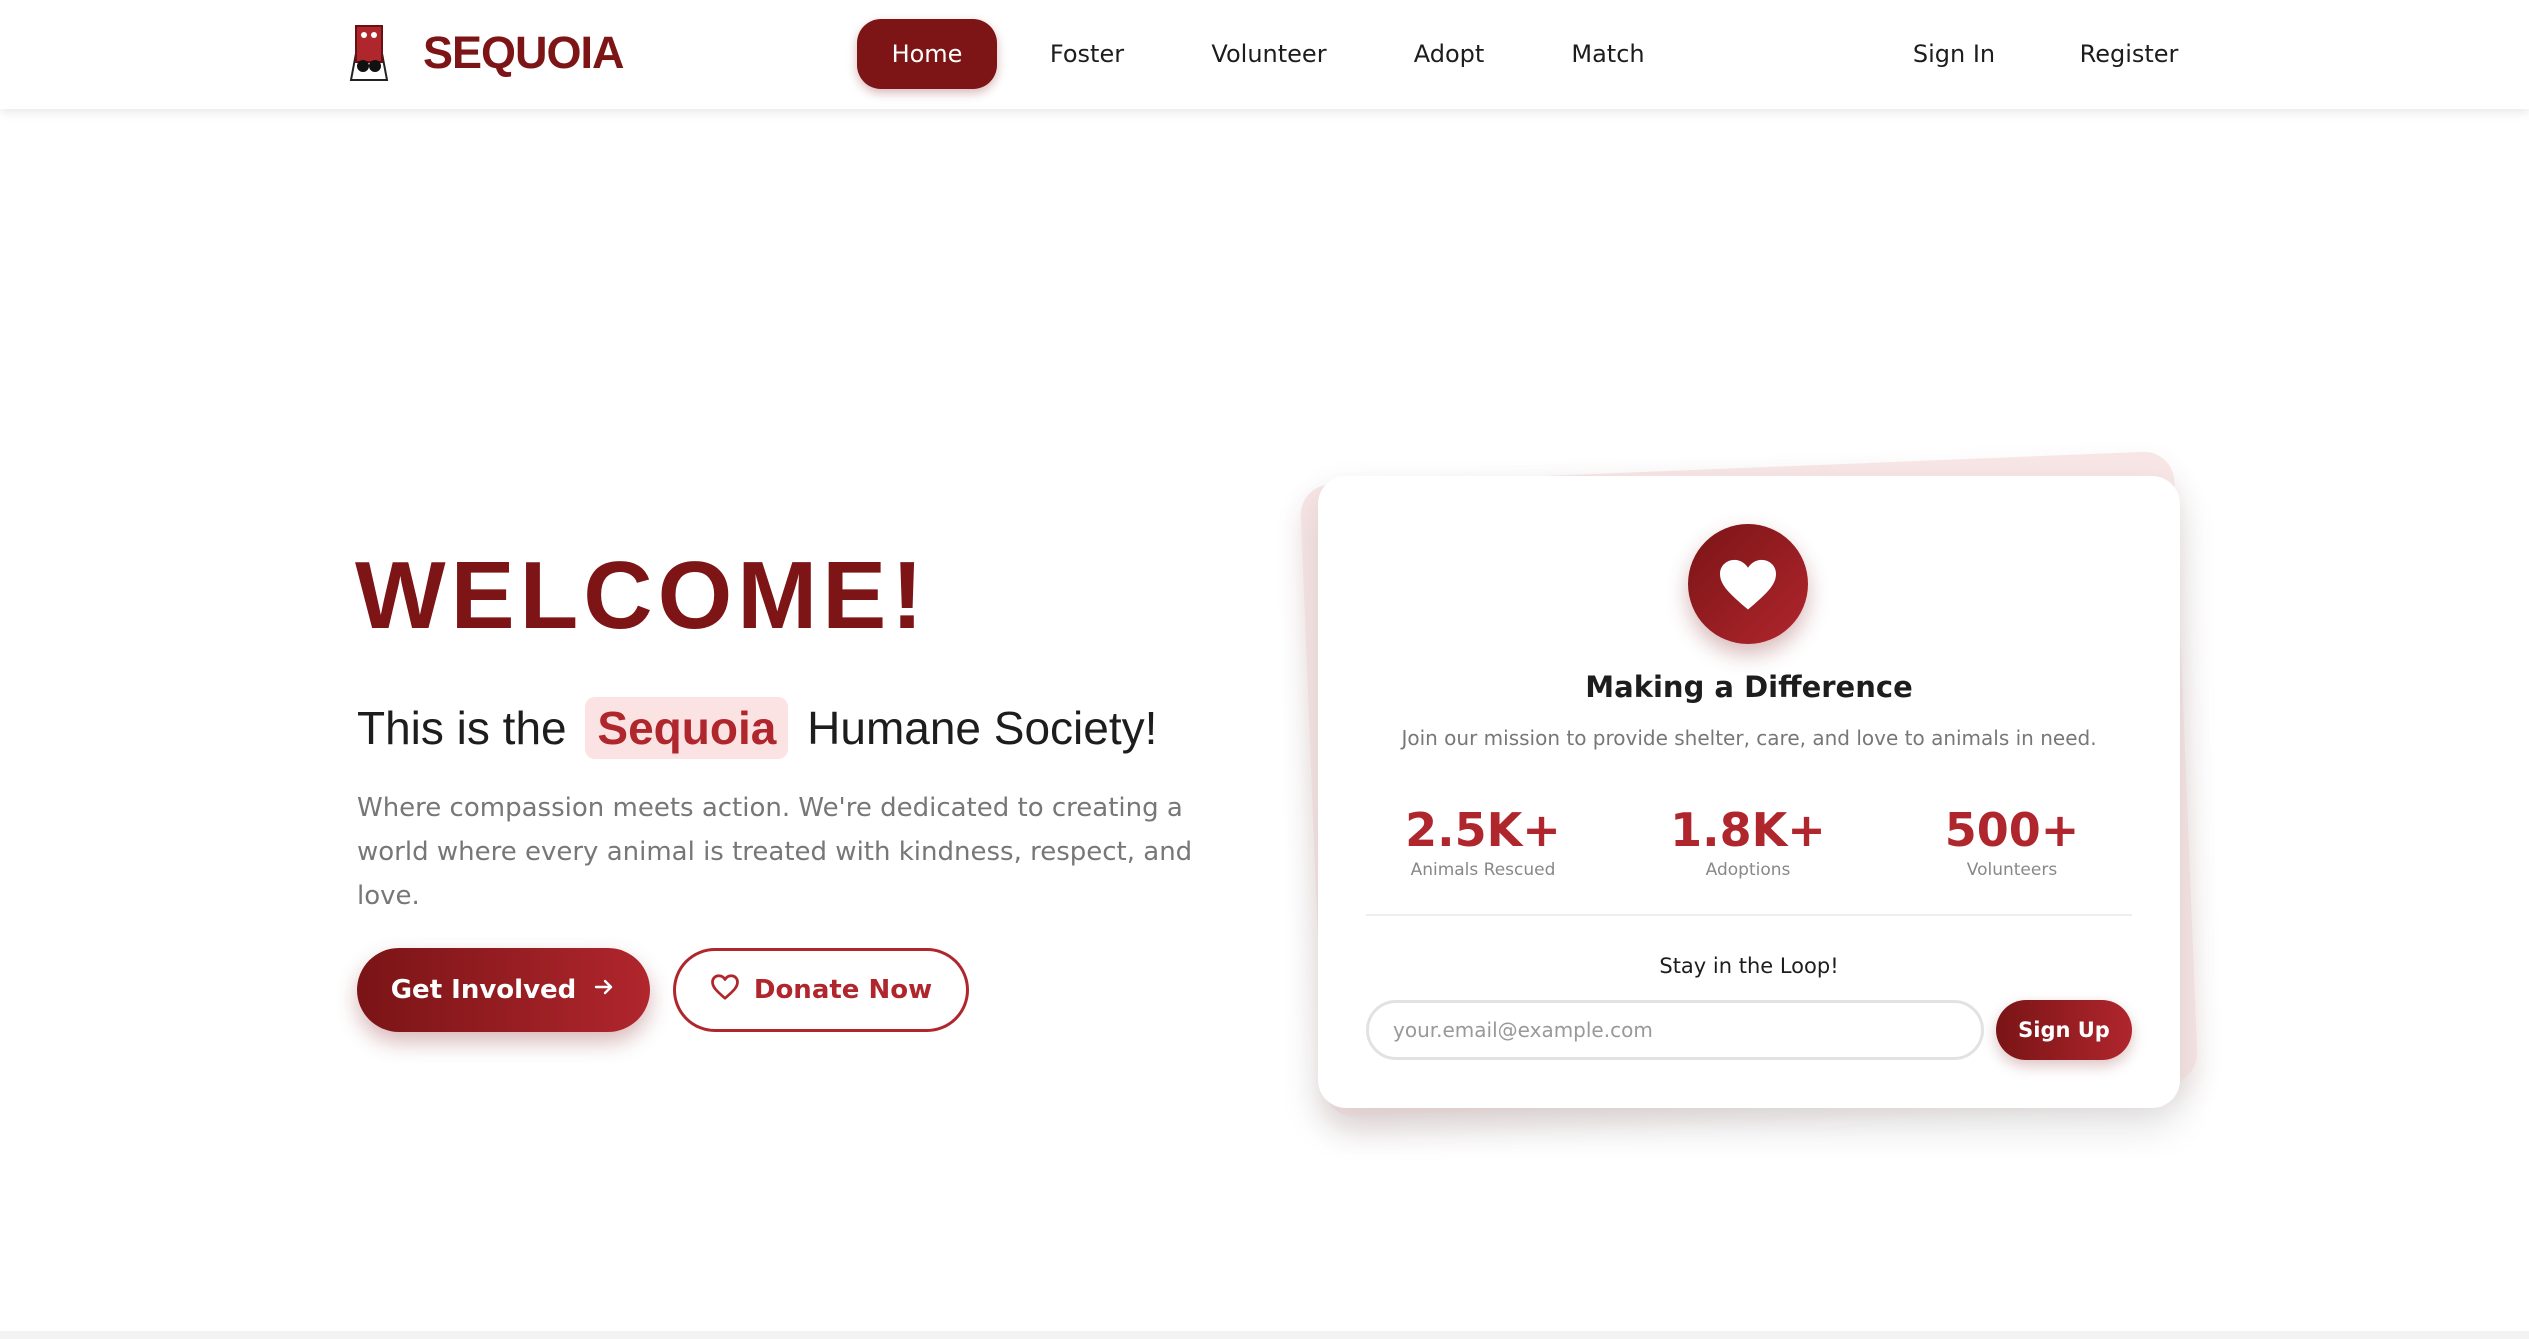 The height and width of the screenshot is (1339, 2529). I want to click on stat-value: 1.8K+, so click(1748, 830).